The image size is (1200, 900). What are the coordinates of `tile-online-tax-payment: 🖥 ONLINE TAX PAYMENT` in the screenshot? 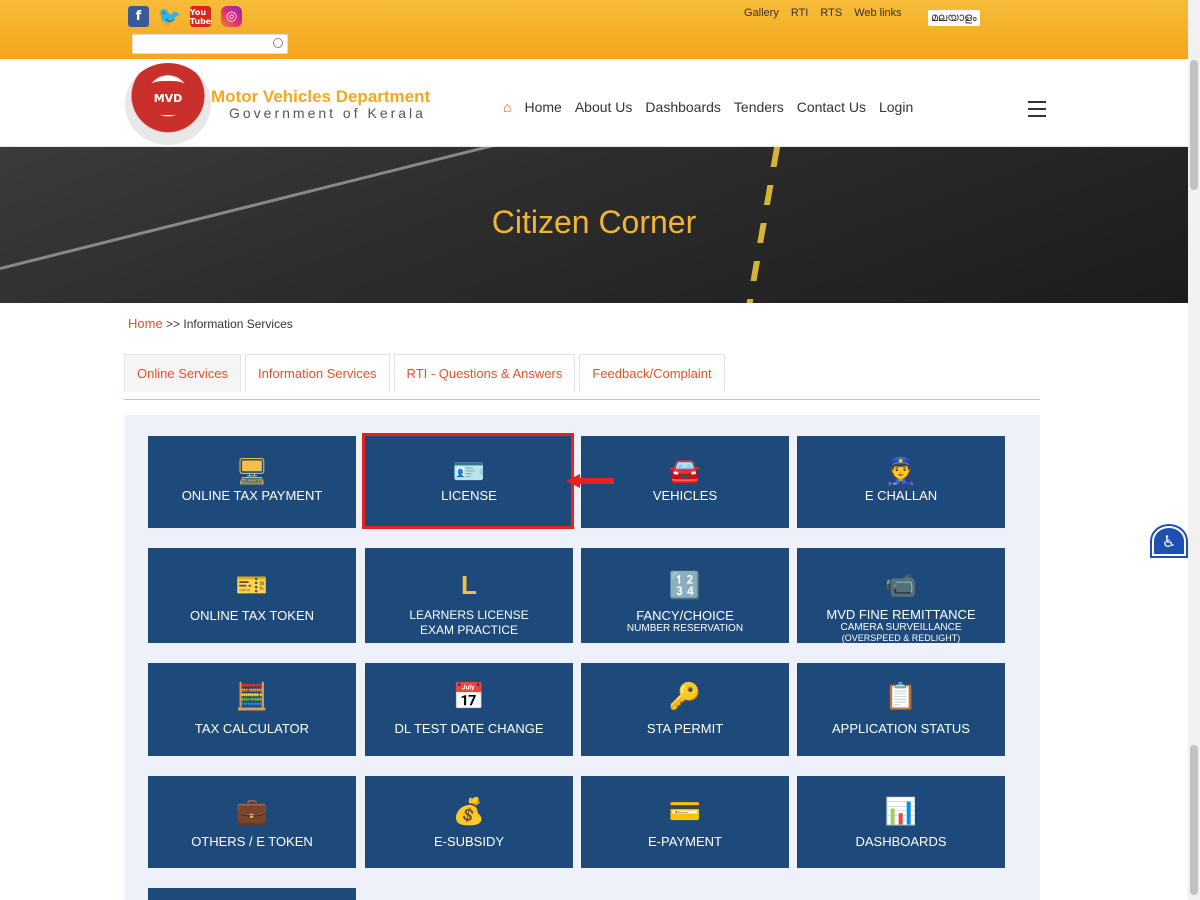 It's located at (252, 482).